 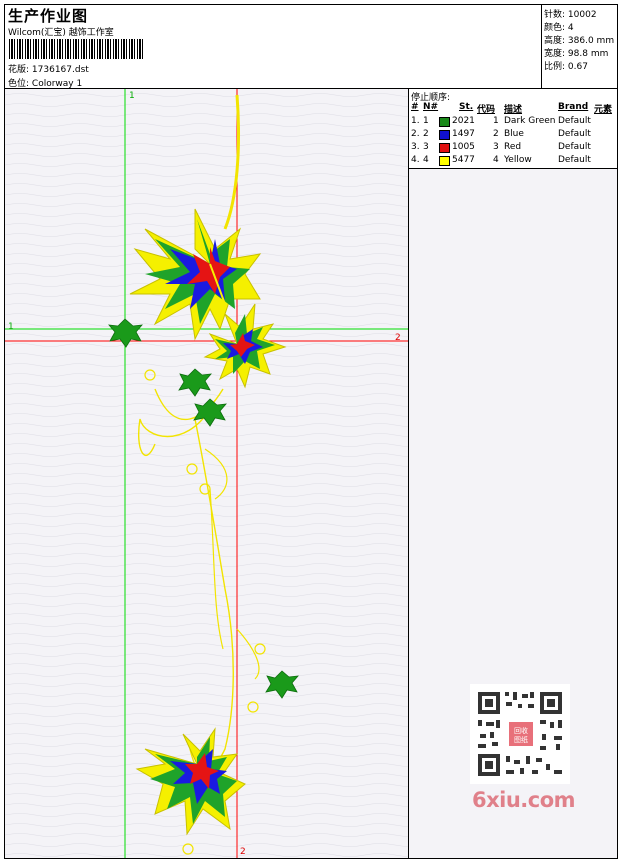 I want to click on qr-code-icon: 回收 图纸, so click(x=520, y=734).